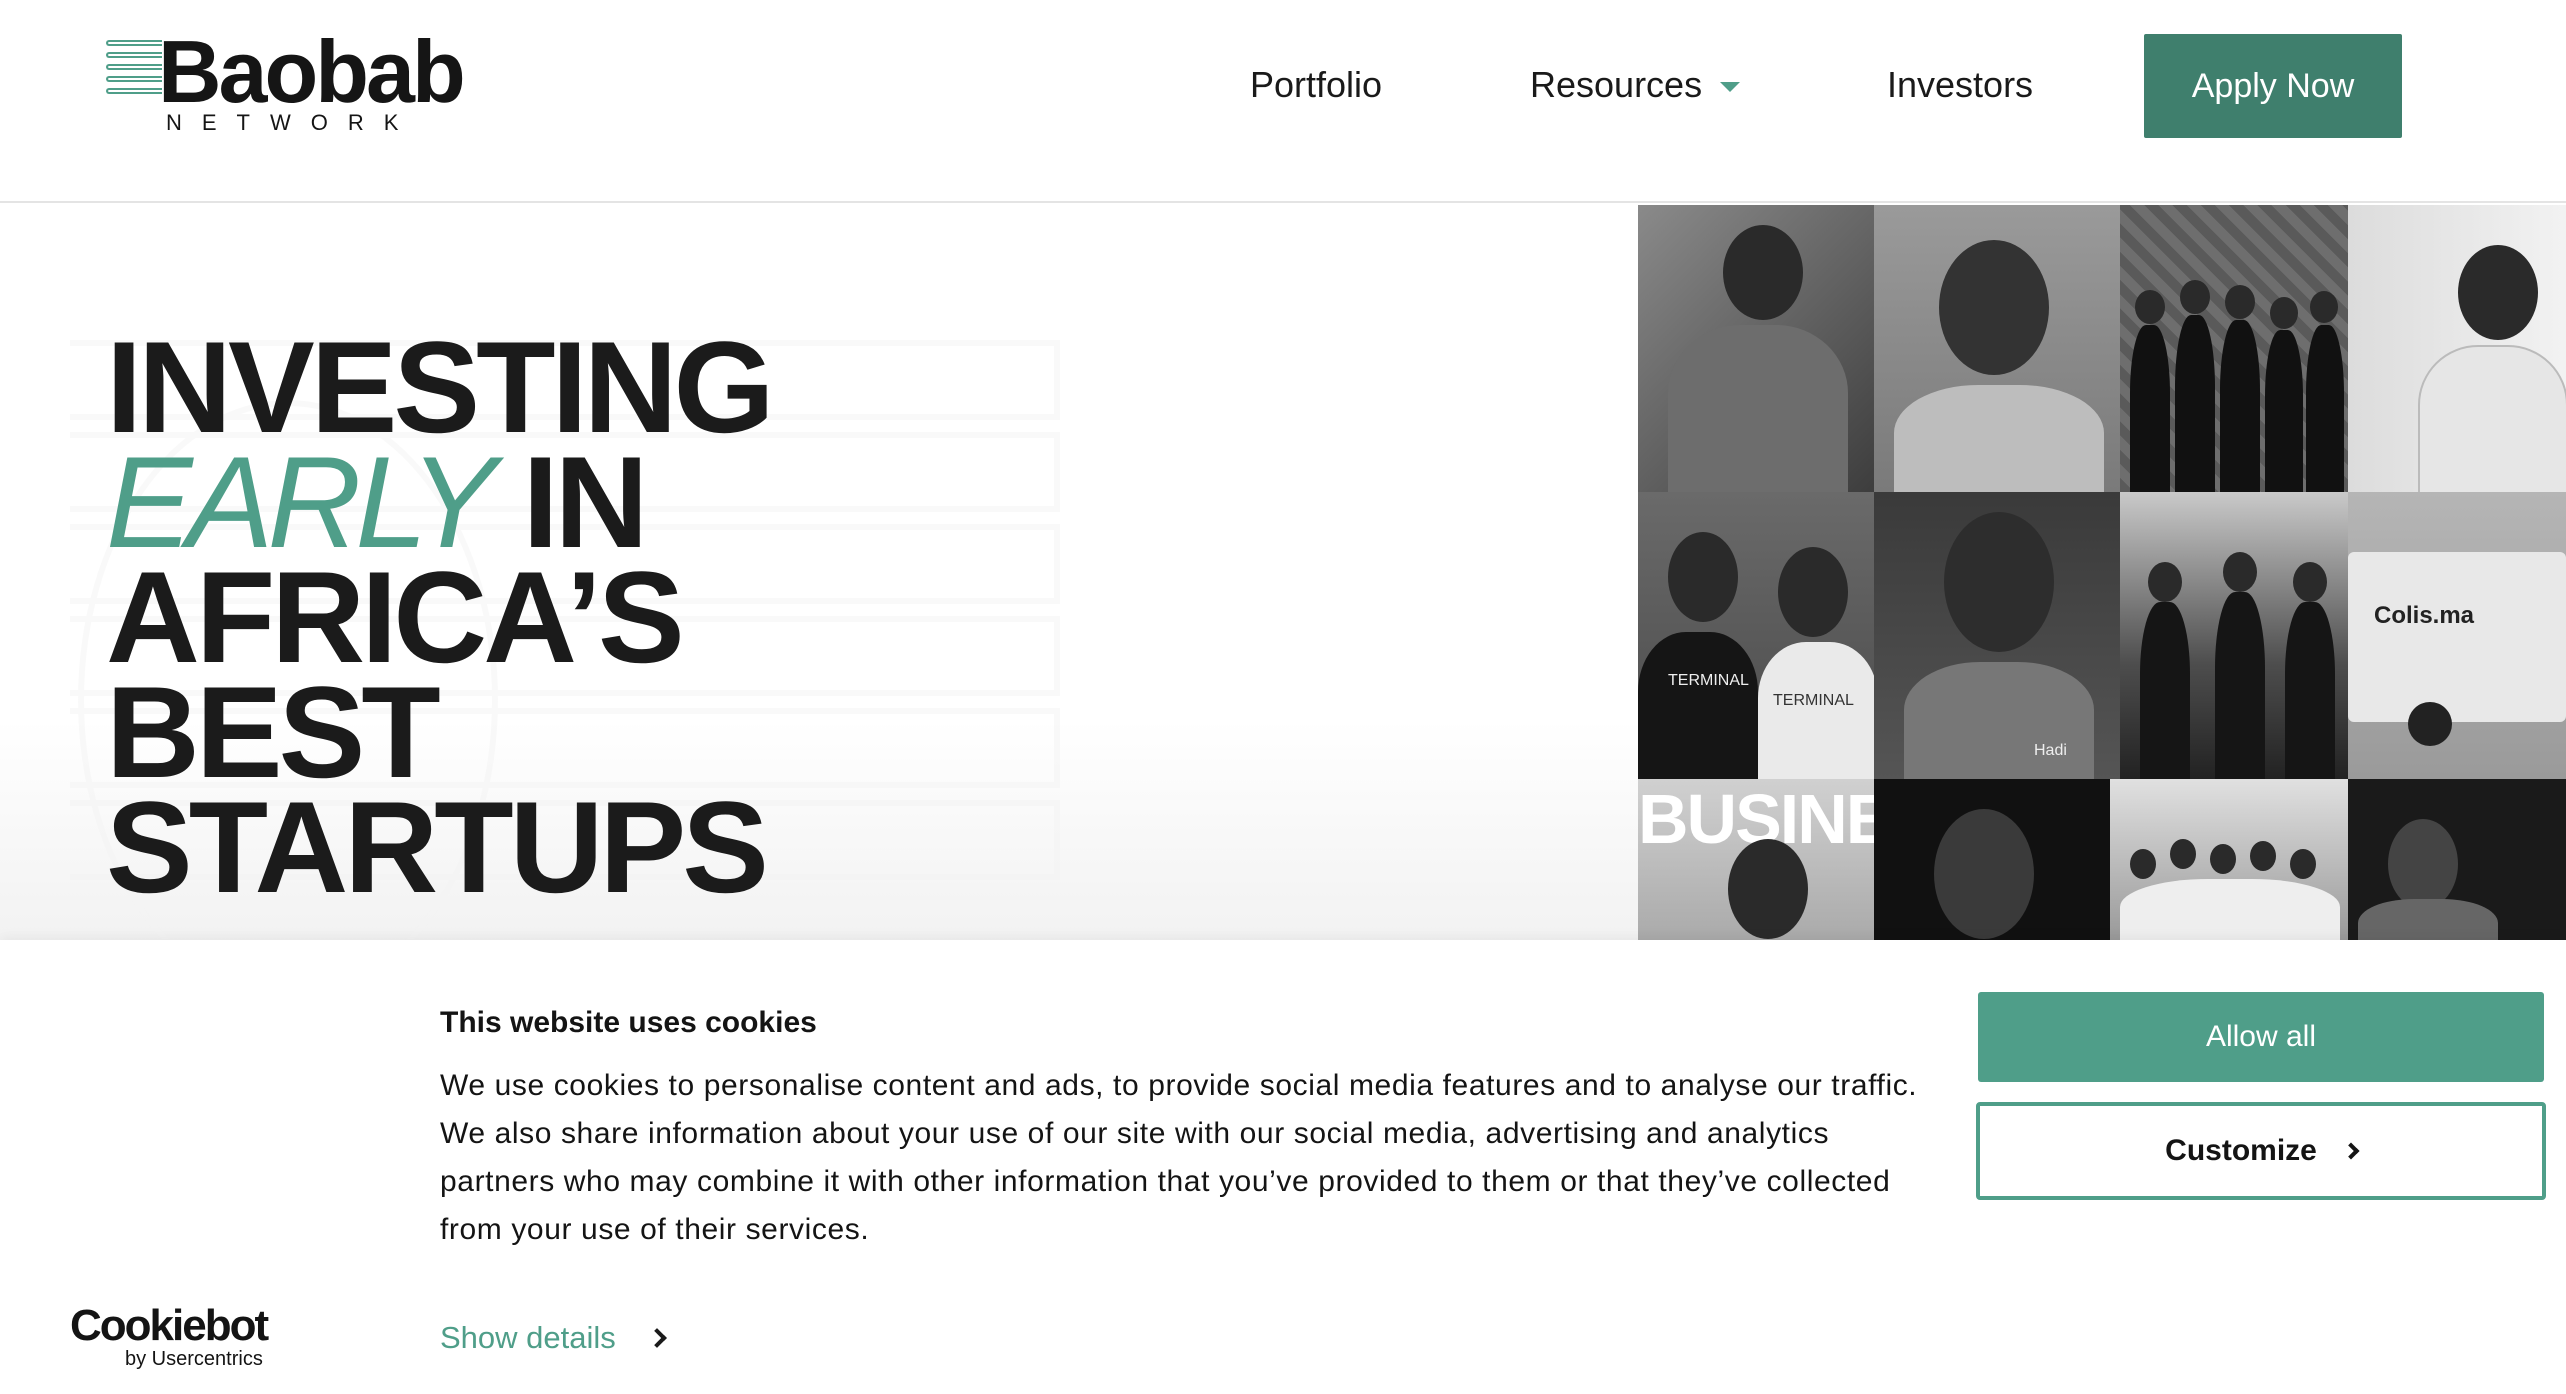 The width and height of the screenshot is (2566, 1394). Describe the element at coordinates (1756, 635) in the screenshot. I see `founder-photo: TERMINAL TERMINAL` at that location.